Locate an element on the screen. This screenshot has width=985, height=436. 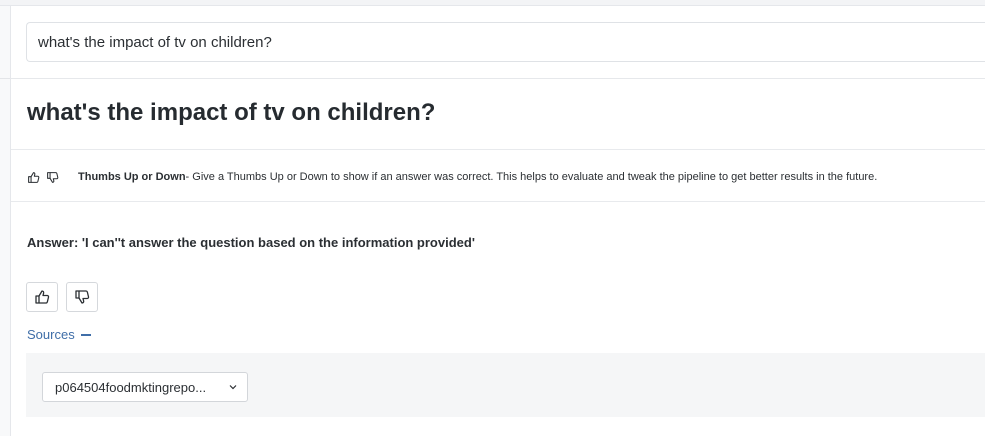
left-gutter is located at coordinates (5, 221).